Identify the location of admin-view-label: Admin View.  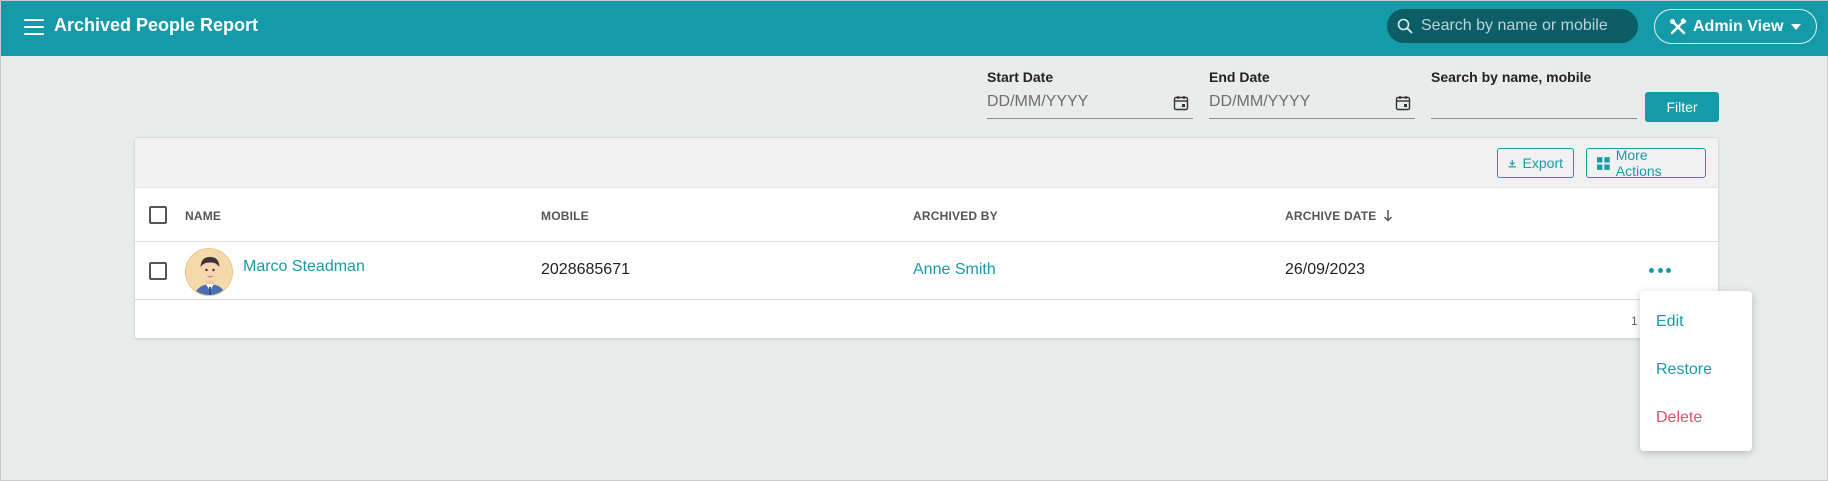
(1738, 26).